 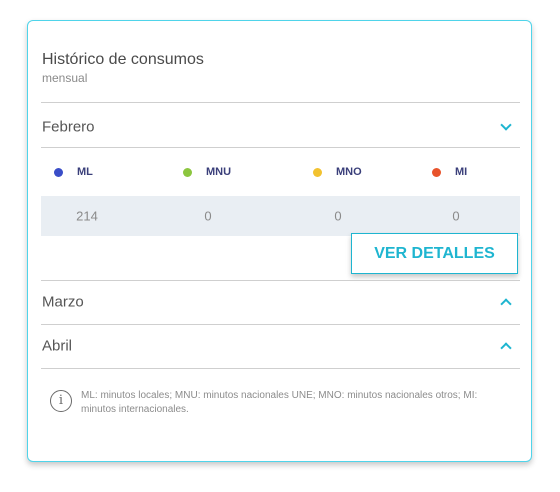 I want to click on legend-item-ml: ML, so click(x=73, y=172).